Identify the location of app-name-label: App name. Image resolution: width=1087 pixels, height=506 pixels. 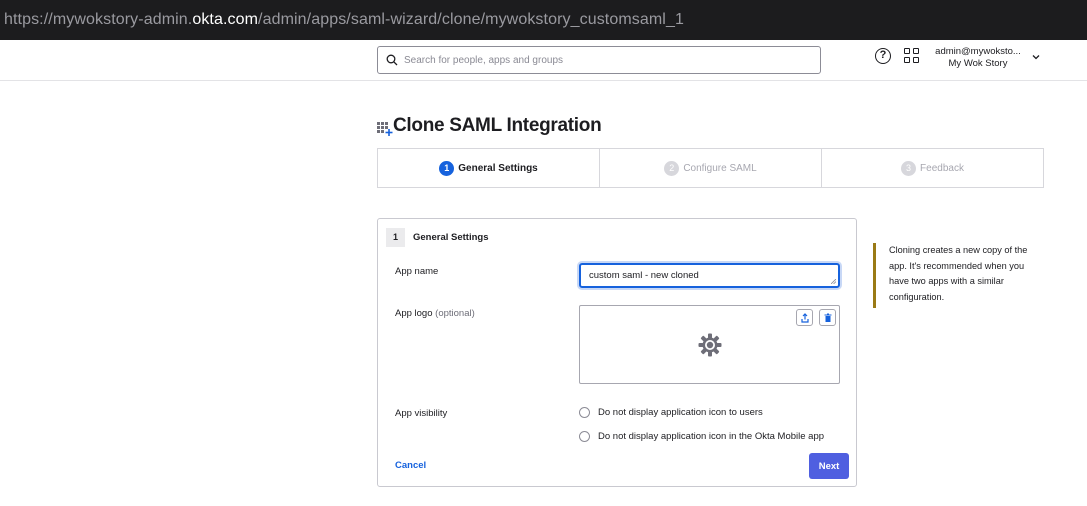
(417, 271).